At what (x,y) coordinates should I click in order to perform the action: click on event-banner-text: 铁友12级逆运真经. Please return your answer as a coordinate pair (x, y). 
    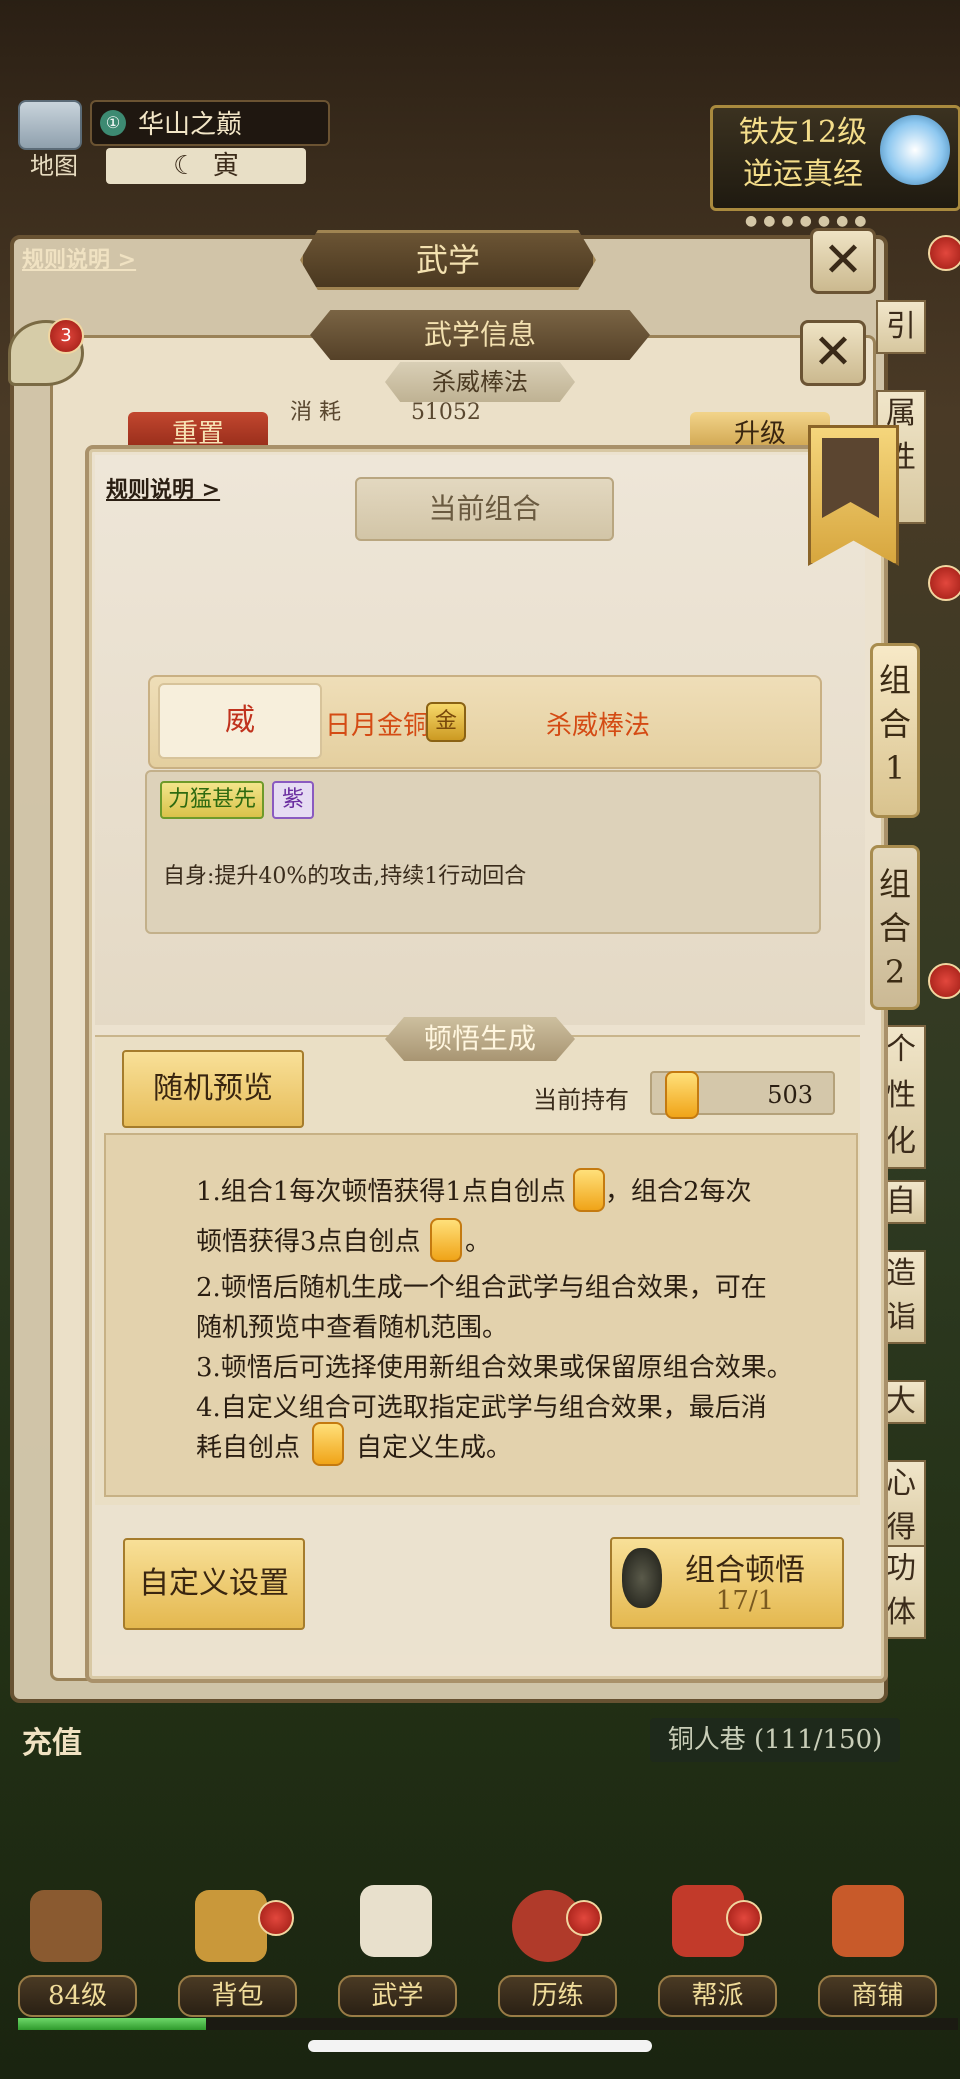
    Looking at the image, I should click on (803, 154).